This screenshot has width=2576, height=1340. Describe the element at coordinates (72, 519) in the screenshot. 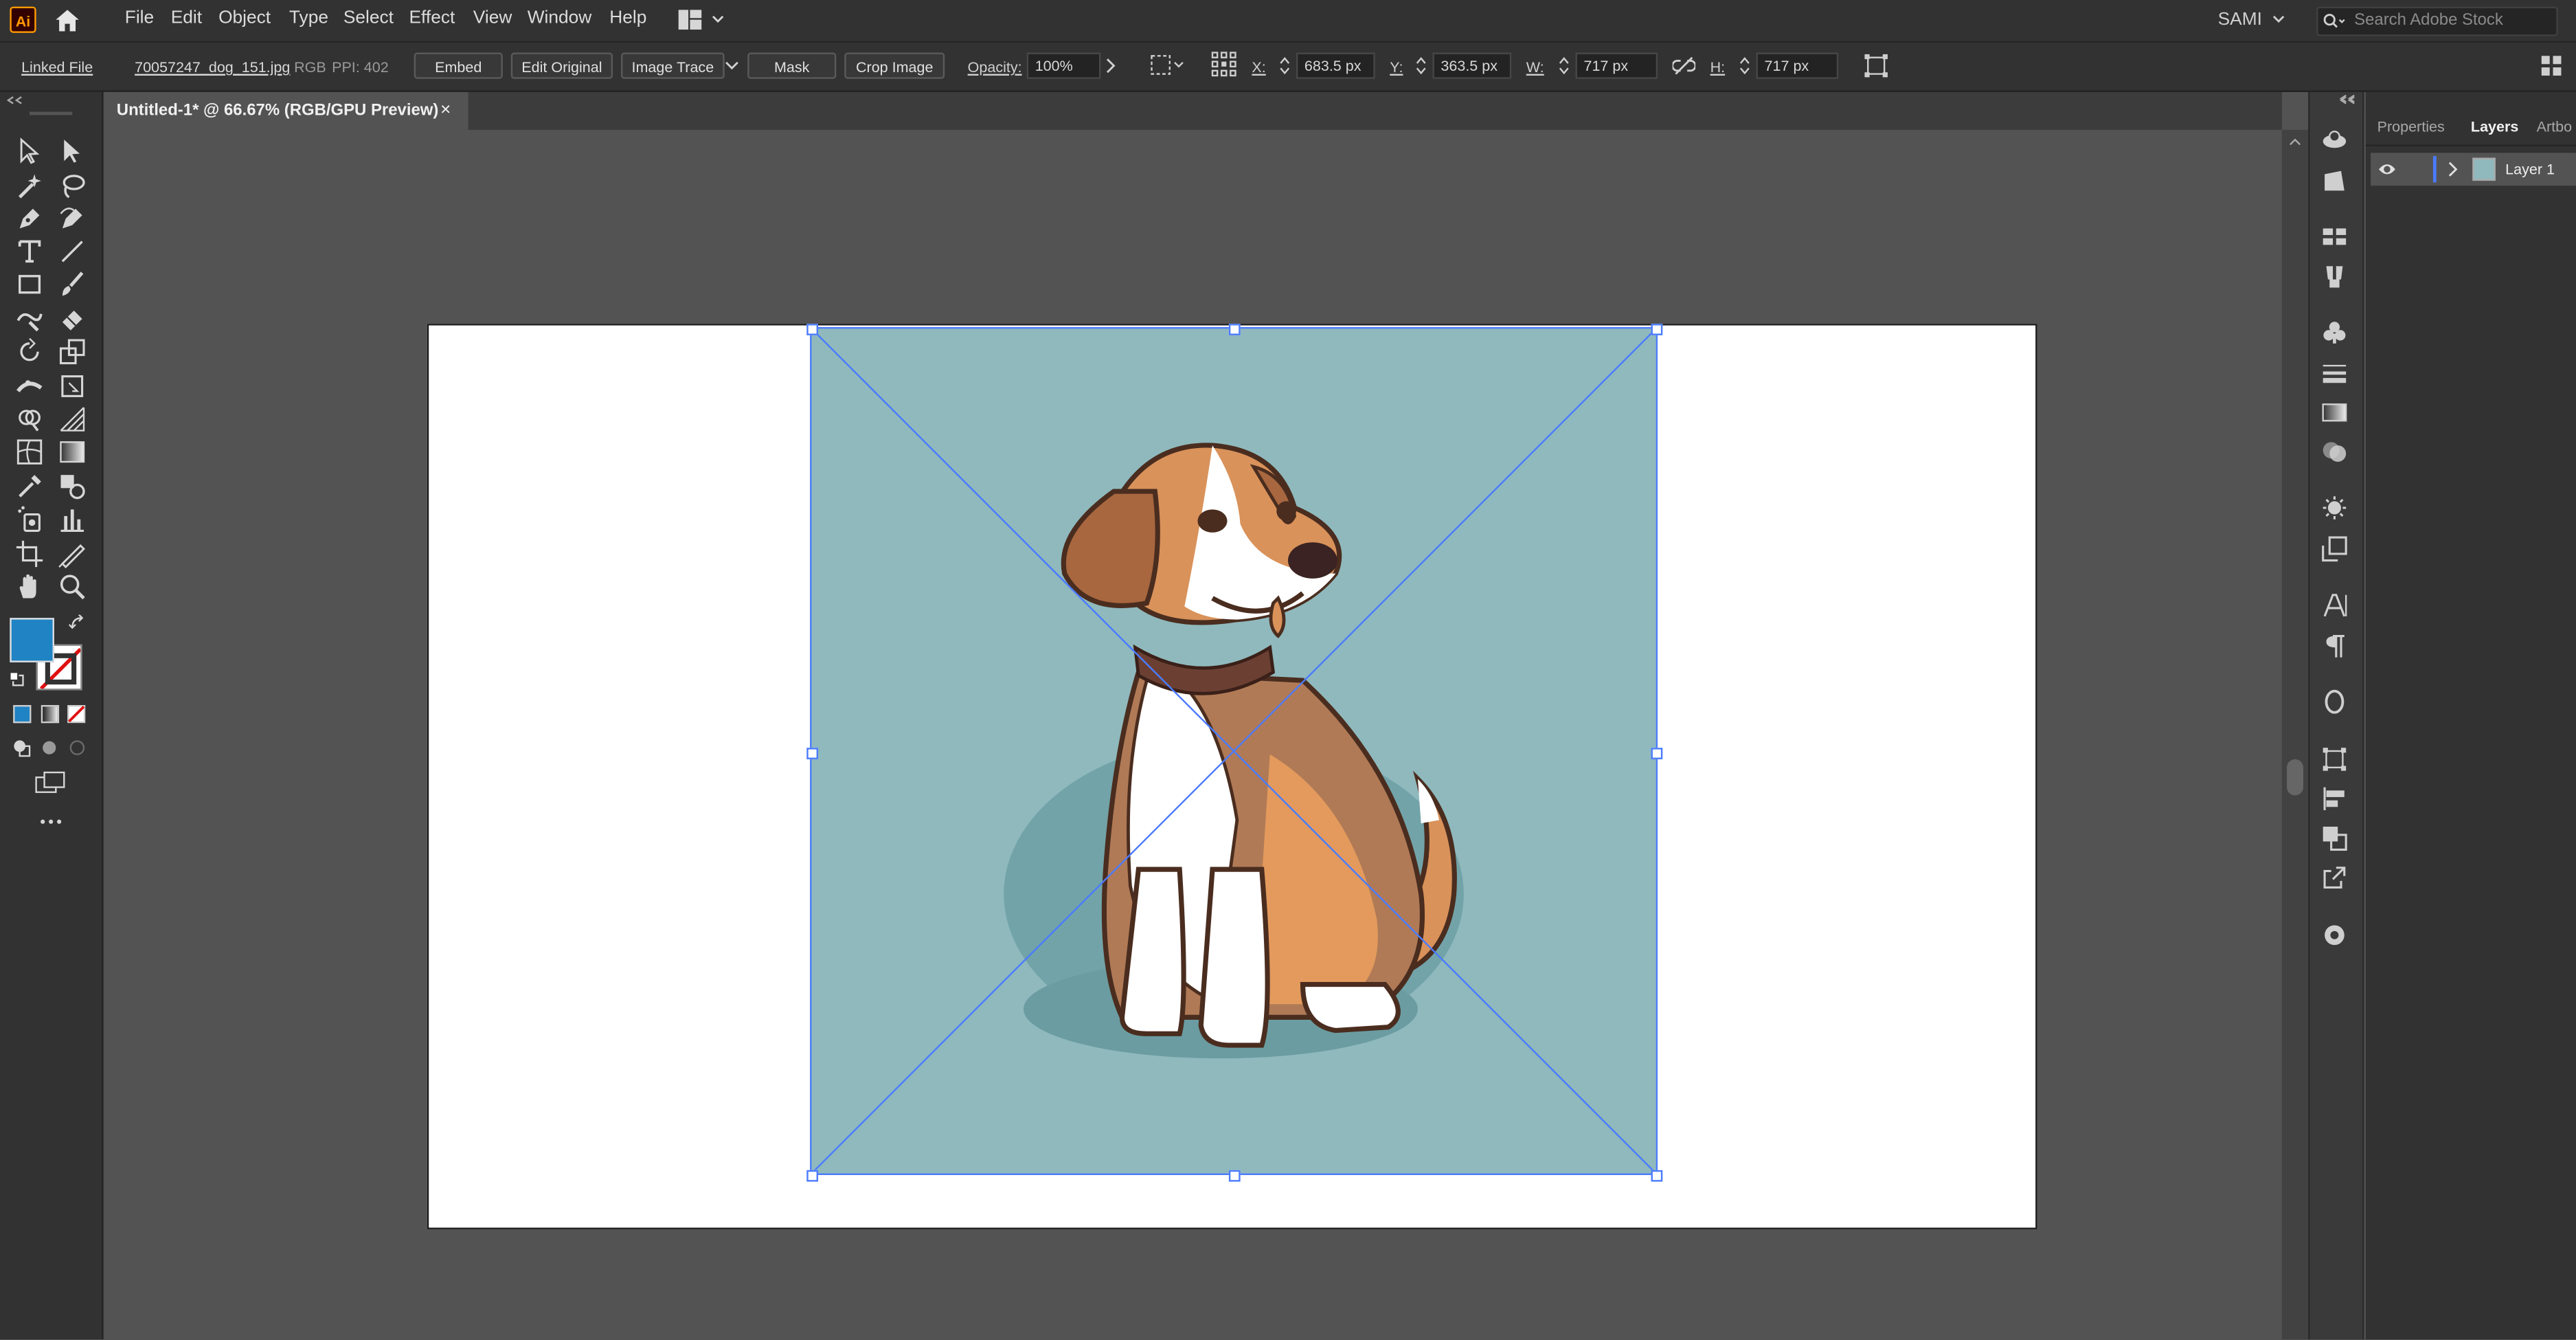

I see `column-graph-tool-icon` at that location.